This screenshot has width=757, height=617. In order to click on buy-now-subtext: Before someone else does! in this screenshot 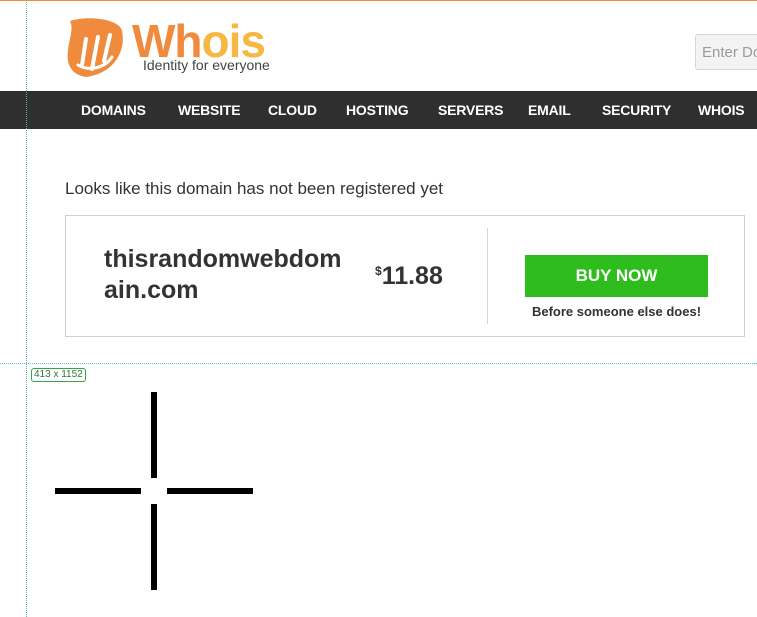, I will do `click(616, 311)`.